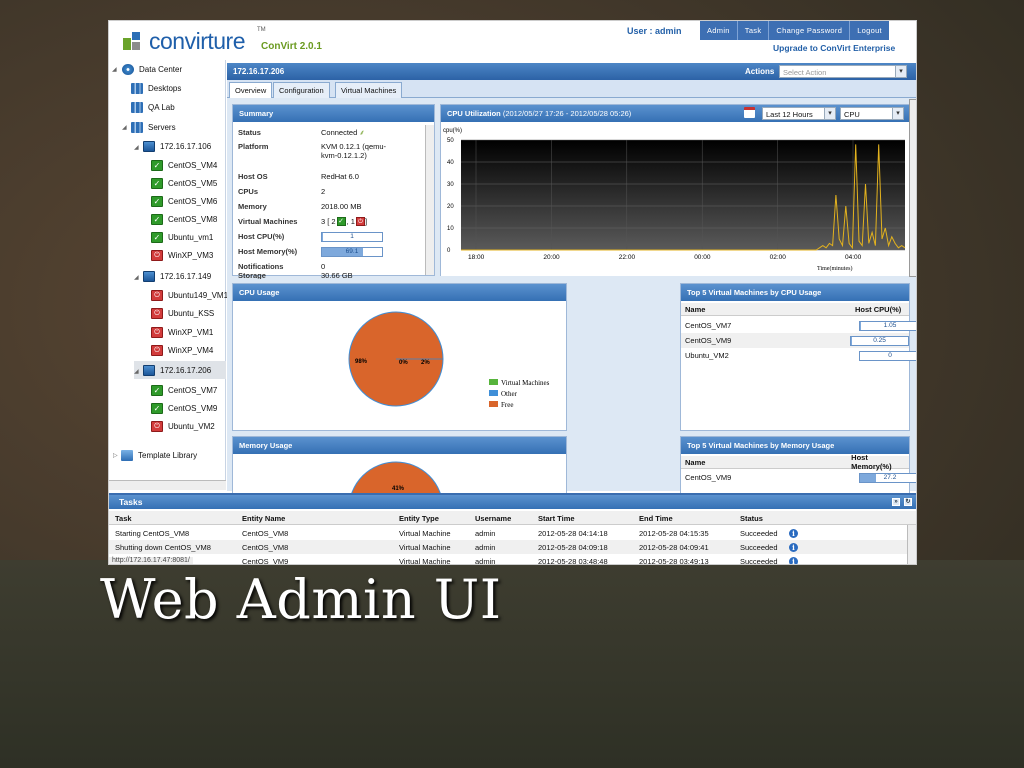 Image resolution: width=1024 pixels, height=768 pixels. What do you see at coordinates (301, 599) in the screenshot?
I see `slide-caption: Web Admin UI` at bounding box center [301, 599].